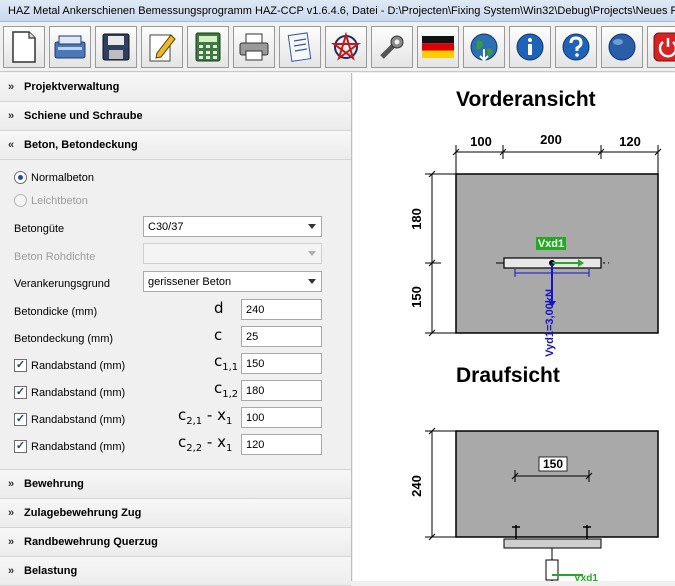  I want to click on save-button, so click(116, 46).